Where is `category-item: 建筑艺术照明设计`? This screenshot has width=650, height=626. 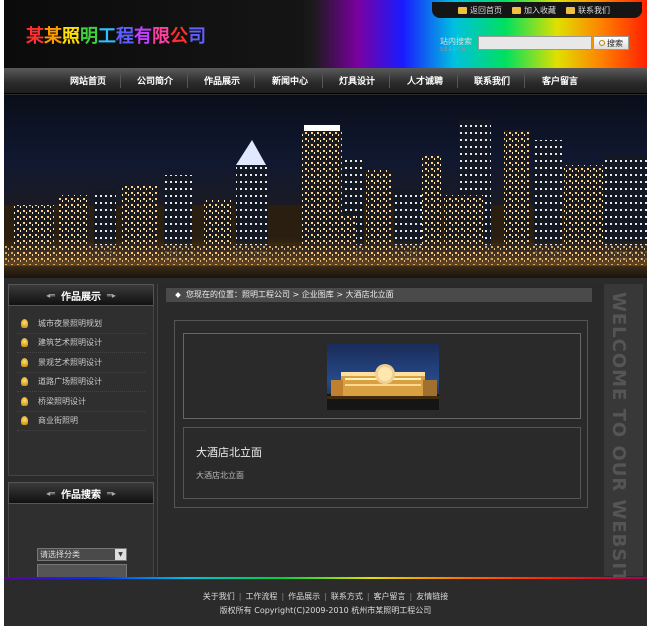
category-item: 建筑艺术照明设计 is located at coordinates (81, 343).